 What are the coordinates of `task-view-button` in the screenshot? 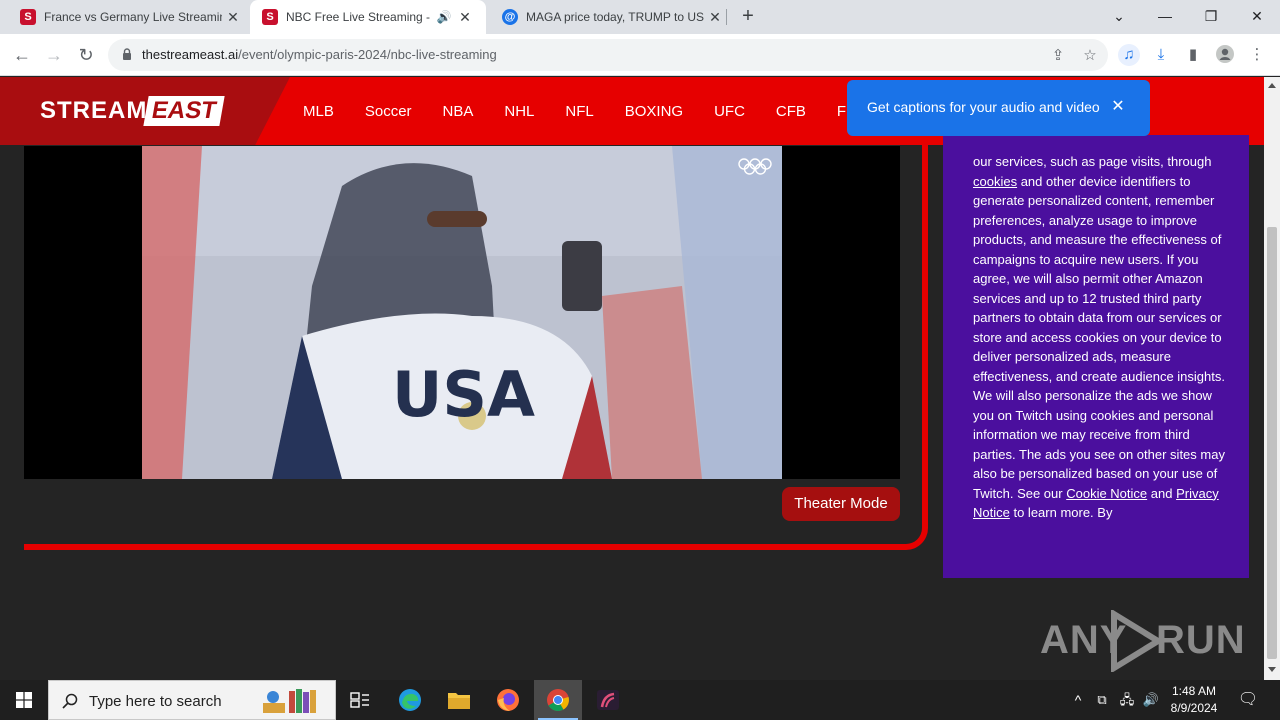 It's located at (360, 700).